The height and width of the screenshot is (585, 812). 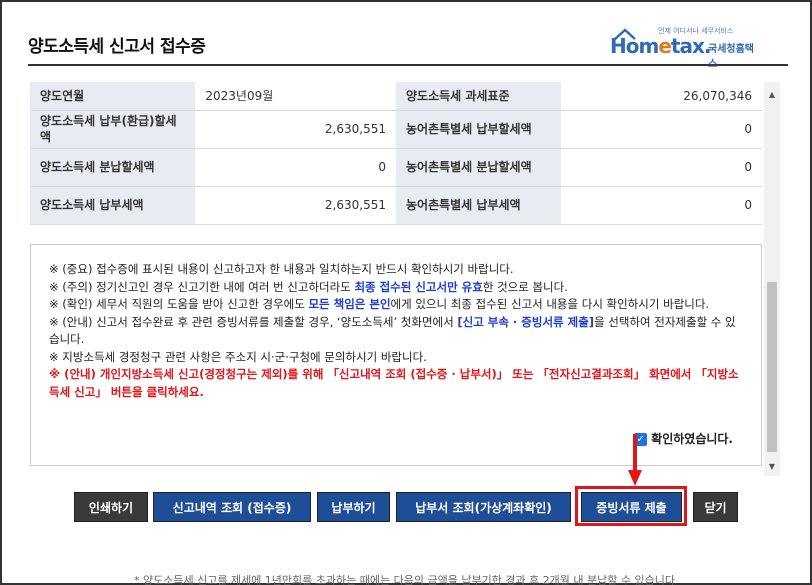 I want to click on arrow-down-icon, so click(x=635, y=460).